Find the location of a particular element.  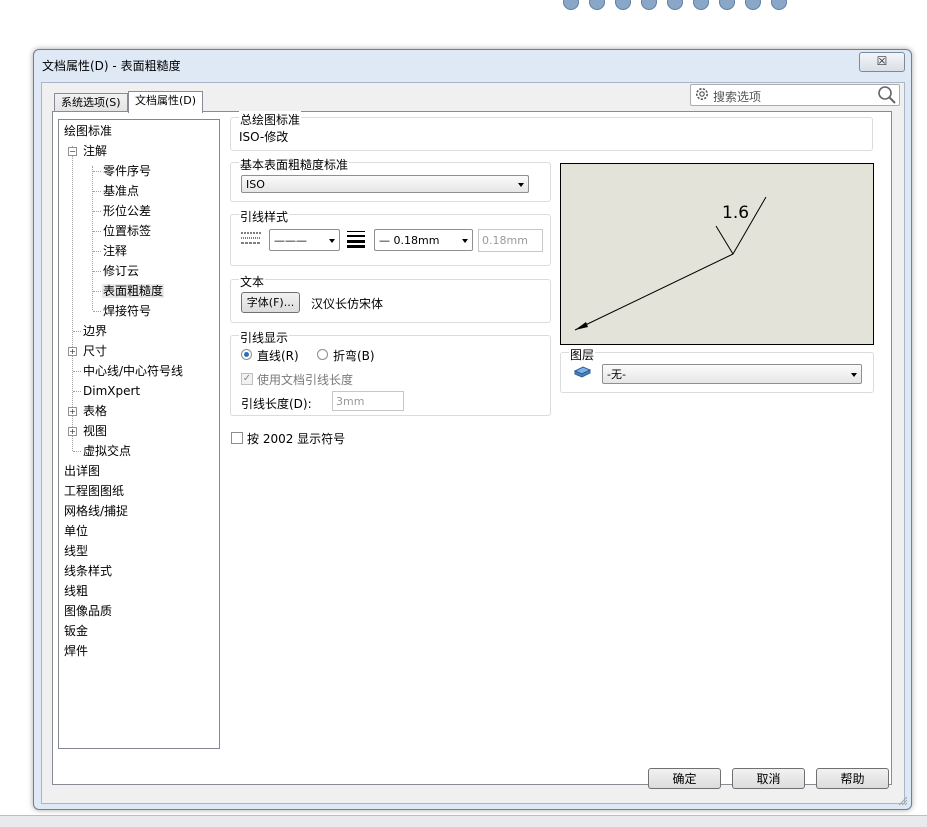

zoom-previous-icon is located at coordinates (623, 5).